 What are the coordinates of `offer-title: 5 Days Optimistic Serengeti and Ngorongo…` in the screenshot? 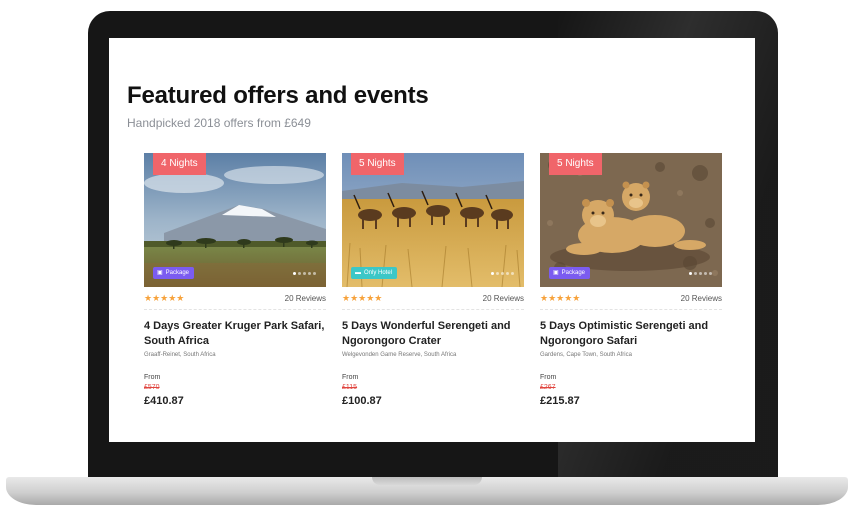 It's located at (631, 334).